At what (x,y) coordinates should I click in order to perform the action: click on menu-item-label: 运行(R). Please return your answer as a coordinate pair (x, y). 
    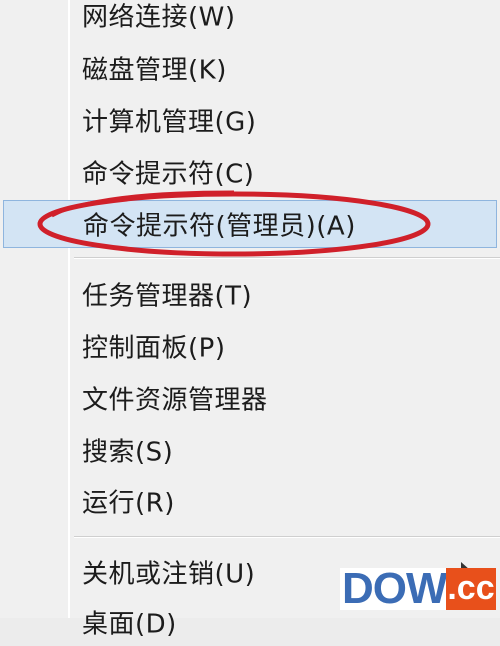
    Looking at the image, I should click on (128, 503).